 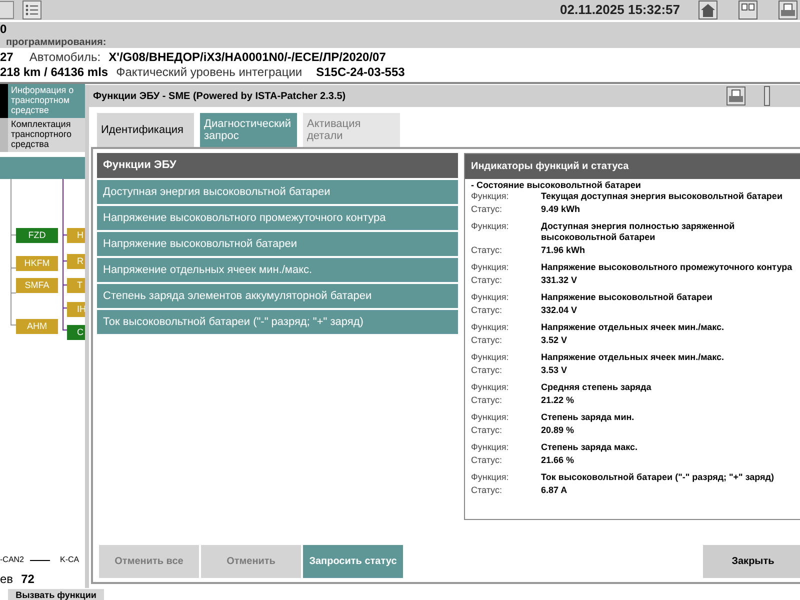 I want to click on call-functions-button: Вызвать функции, so click(x=56, y=594).